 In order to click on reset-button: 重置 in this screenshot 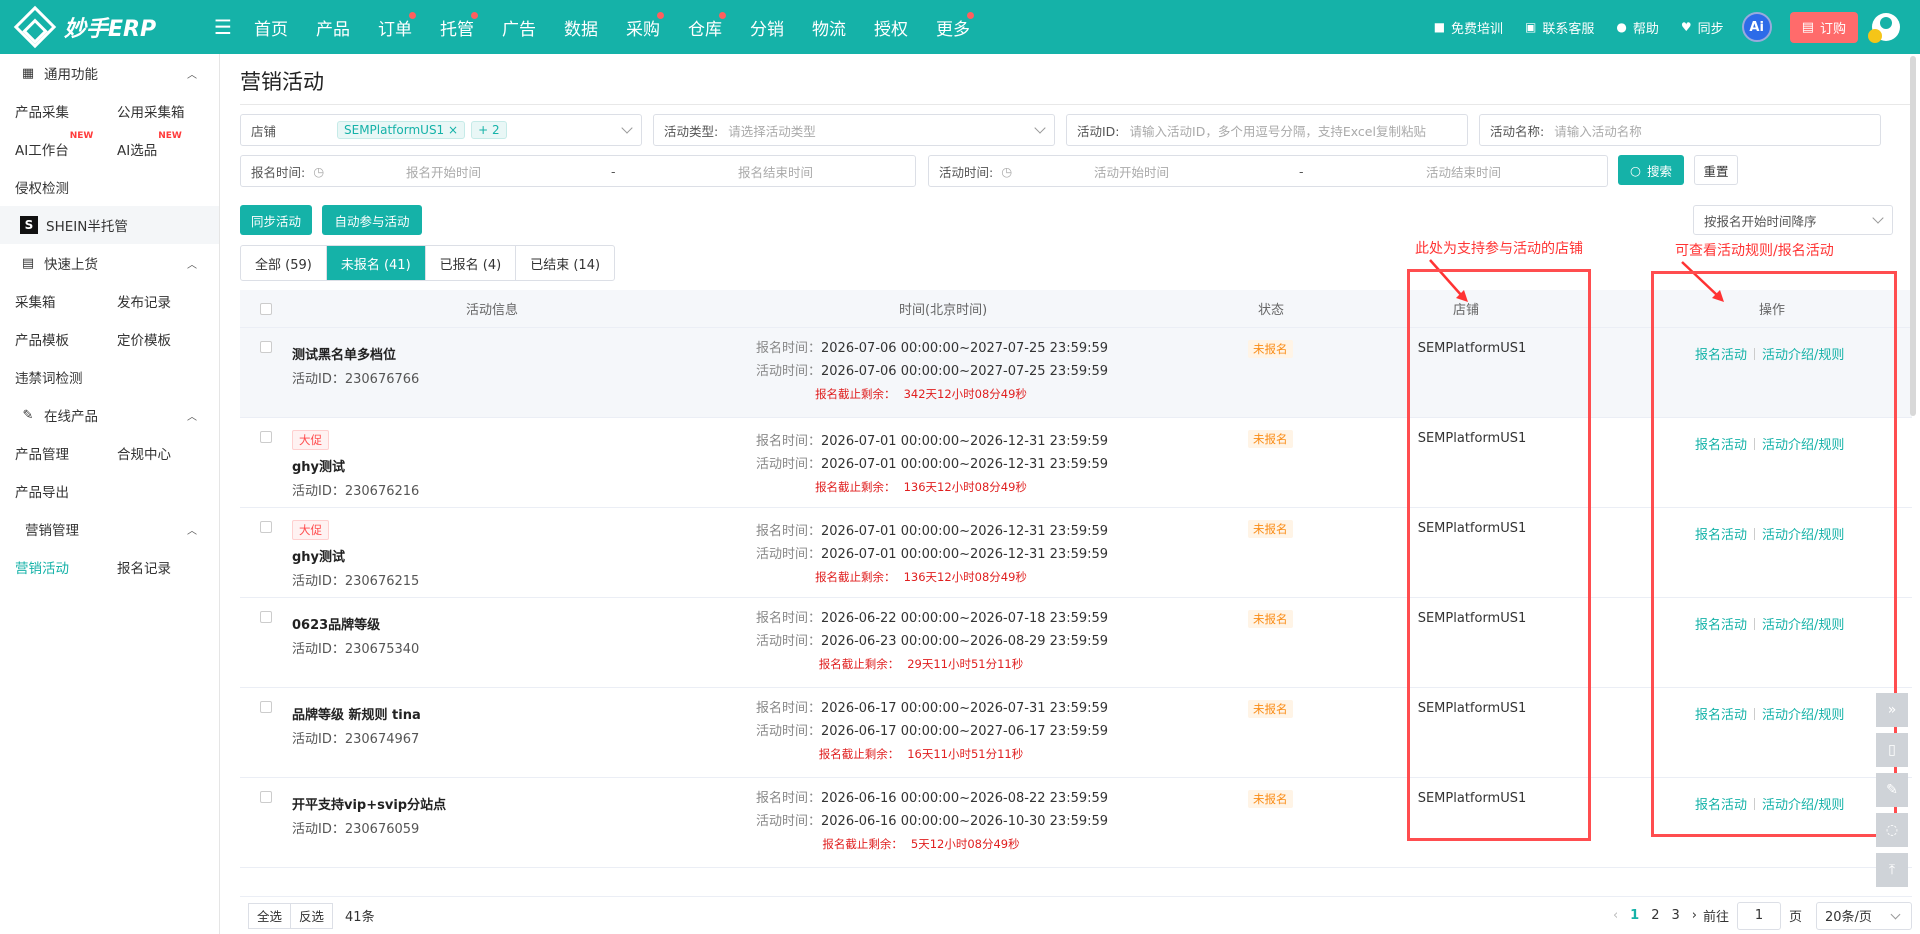, I will do `click(1716, 170)`.